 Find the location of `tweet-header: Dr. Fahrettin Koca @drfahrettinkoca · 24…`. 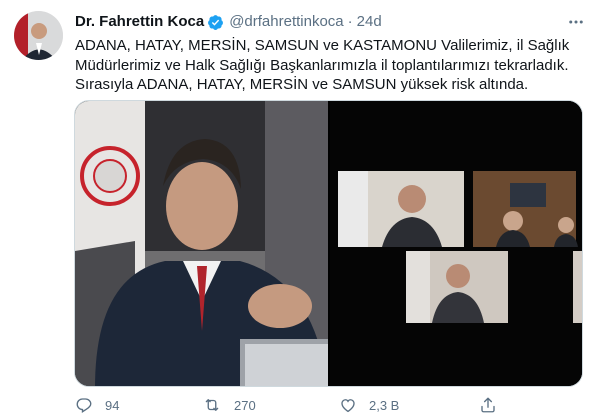

tweet-header: Dr. Fahrettin Koca @drfahrettinkoca · 24… is located at coordinates (228, 22).